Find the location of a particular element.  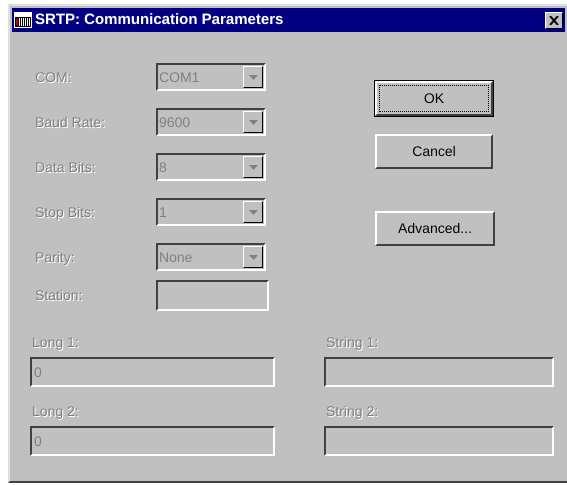

dialog-button: Cancel is located at coordinates (434, 151).